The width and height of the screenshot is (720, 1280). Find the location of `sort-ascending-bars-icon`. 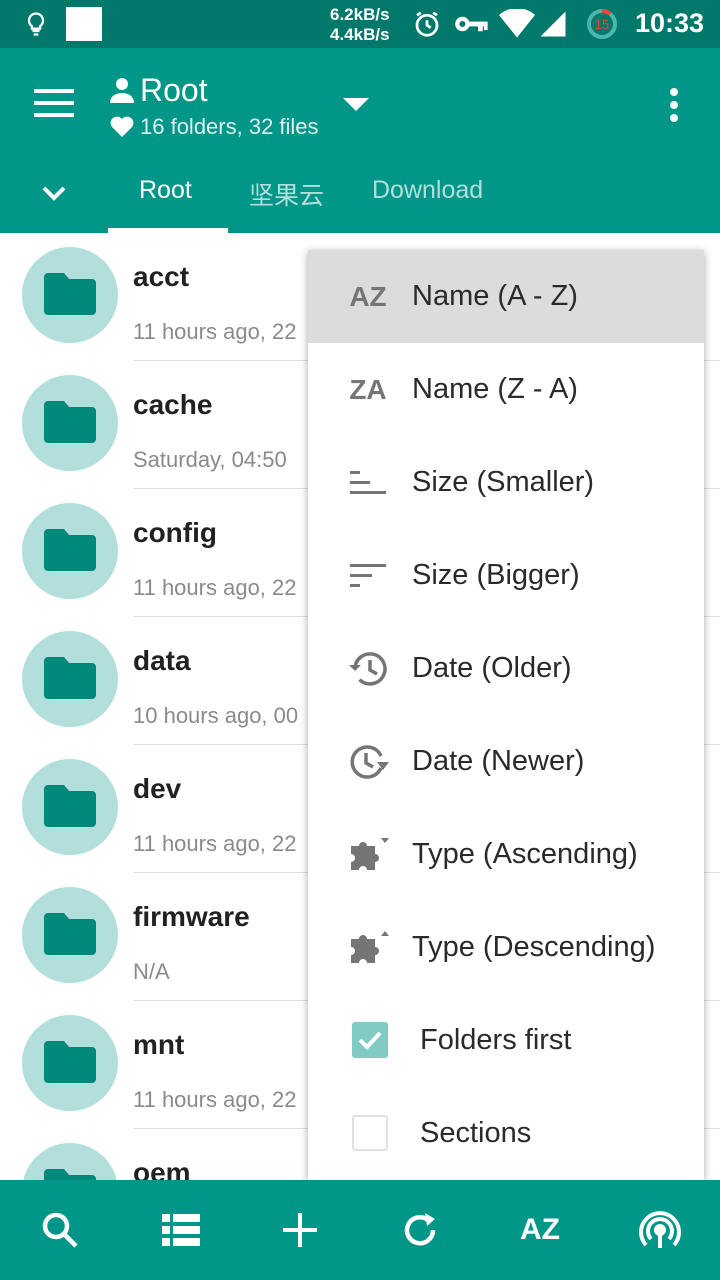

sort-ascending-bars-icon is located at coordinates (368, 483).